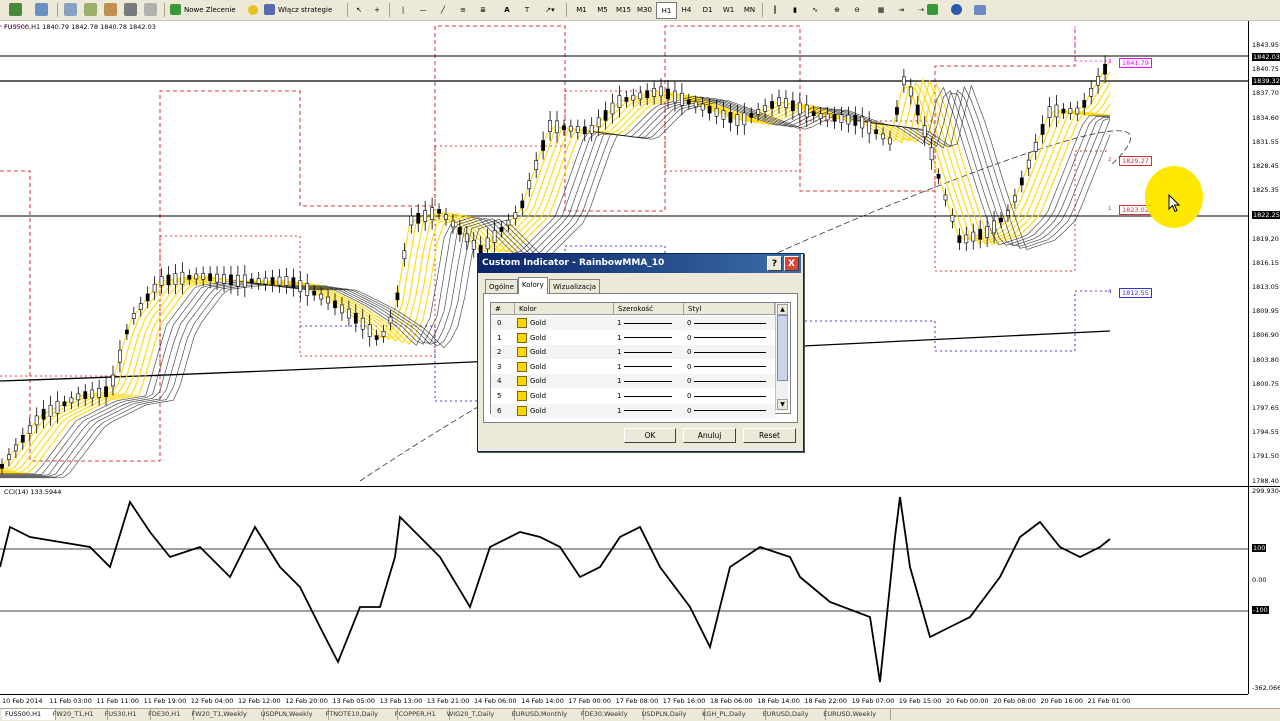  I want to click on chart-tab: WIG20_T,Daily, so click(479, 714).